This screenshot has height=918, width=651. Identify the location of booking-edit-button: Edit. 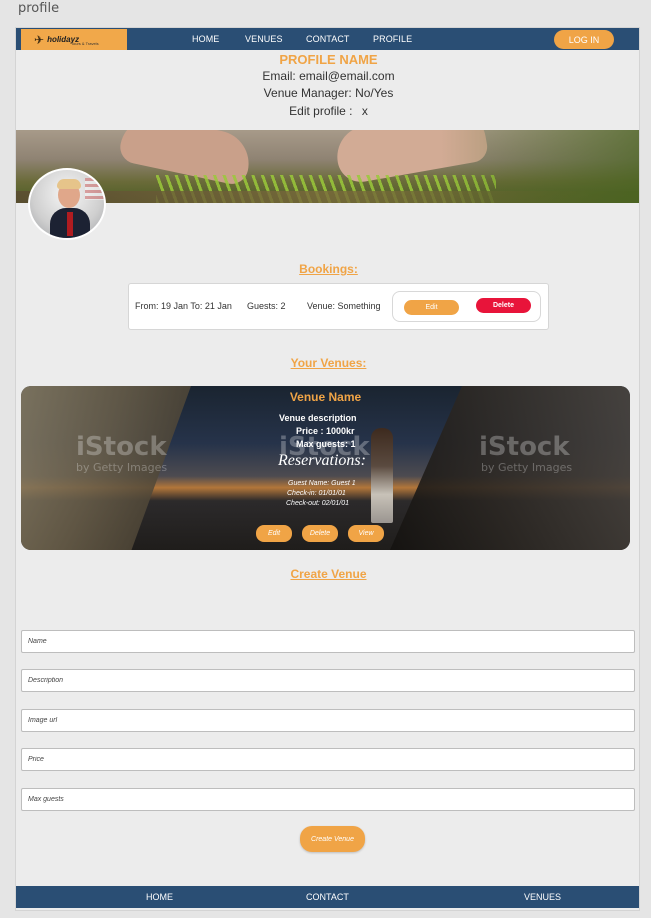
(431, 307).